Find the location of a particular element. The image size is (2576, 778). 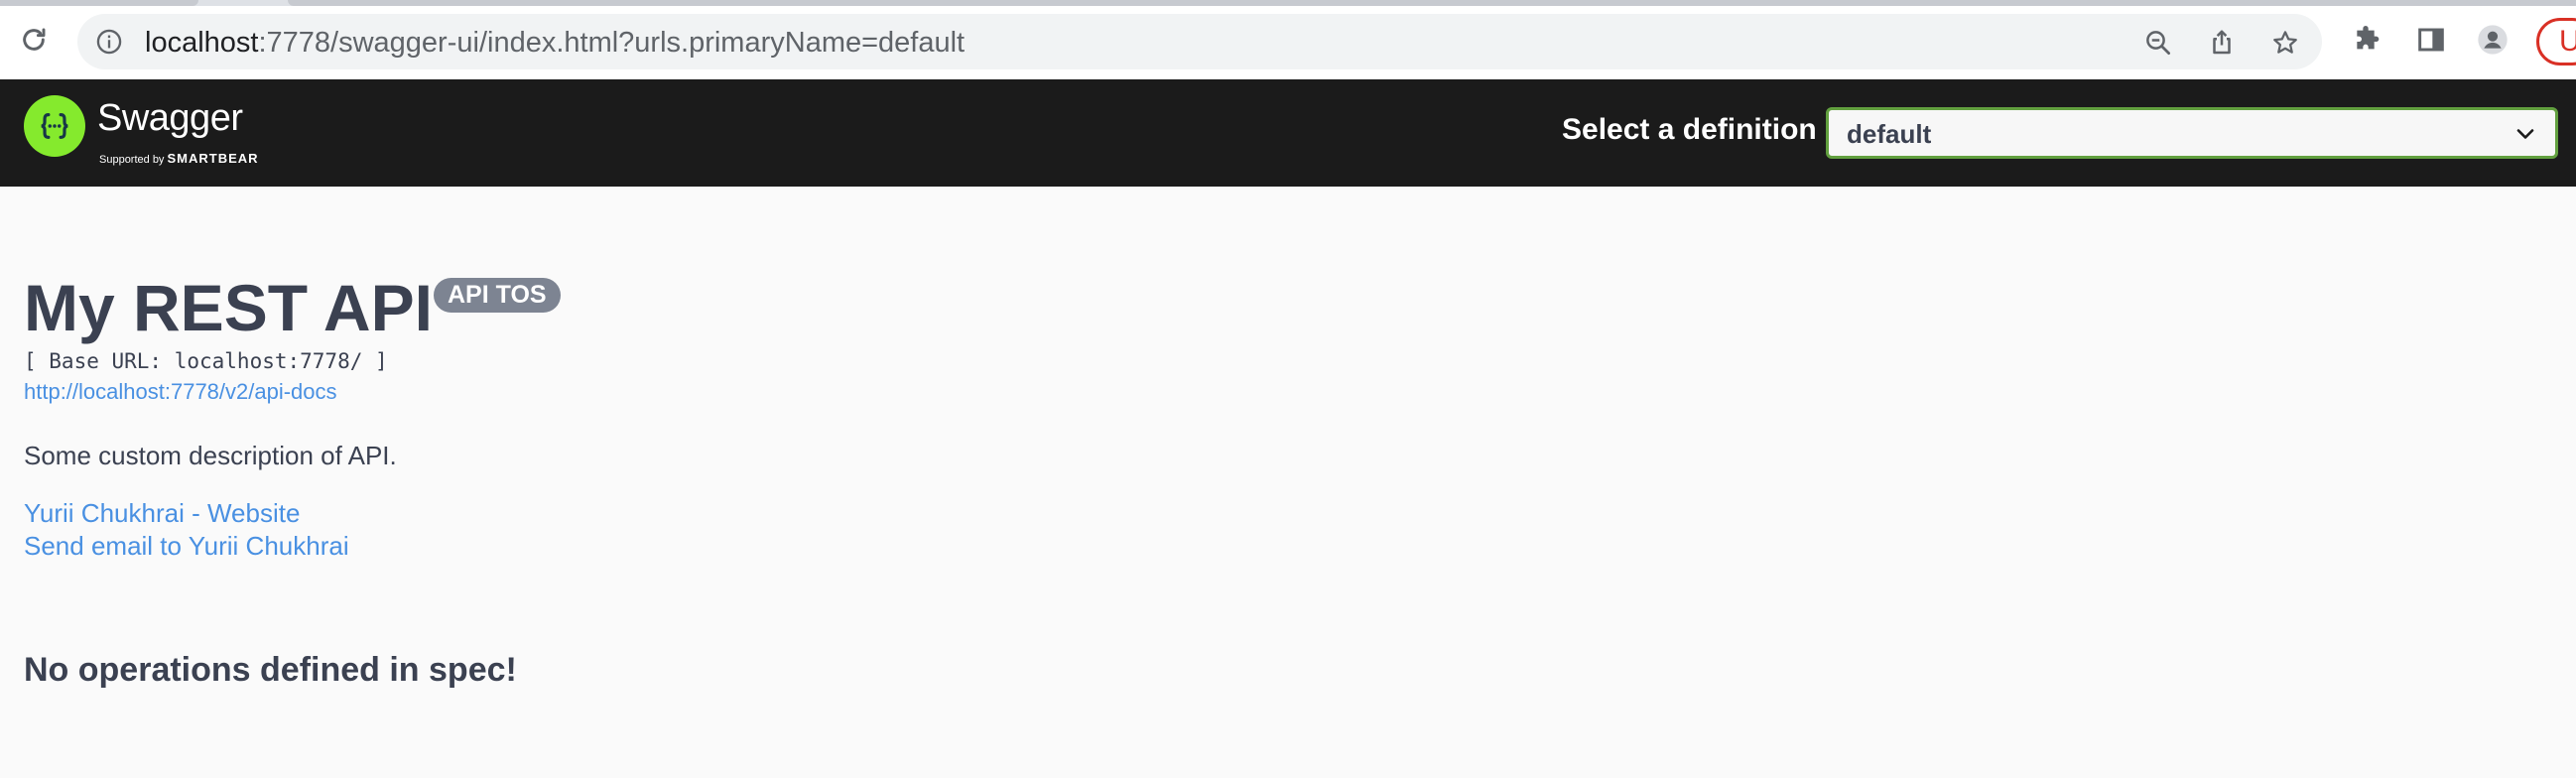

swagger-logo: Swagger Supported by SMARTBEAR is located at coordinates (153, 133).